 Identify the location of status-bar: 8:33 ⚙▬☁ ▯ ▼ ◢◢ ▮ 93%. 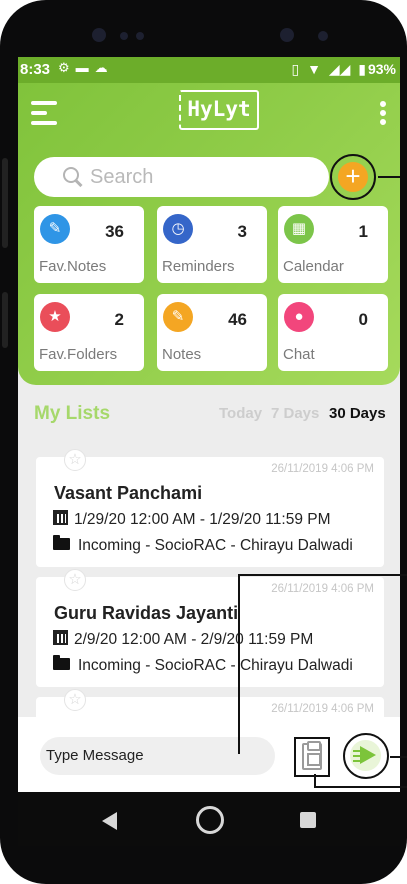
(209, 70).